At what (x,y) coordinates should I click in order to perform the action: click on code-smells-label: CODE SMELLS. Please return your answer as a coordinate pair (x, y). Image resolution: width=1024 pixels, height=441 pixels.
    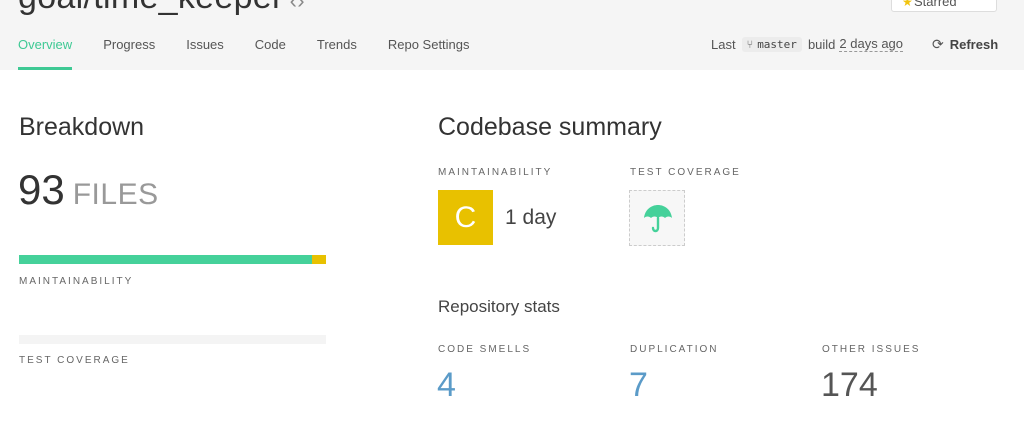
    Looking at the image, I should click on (485, 349).